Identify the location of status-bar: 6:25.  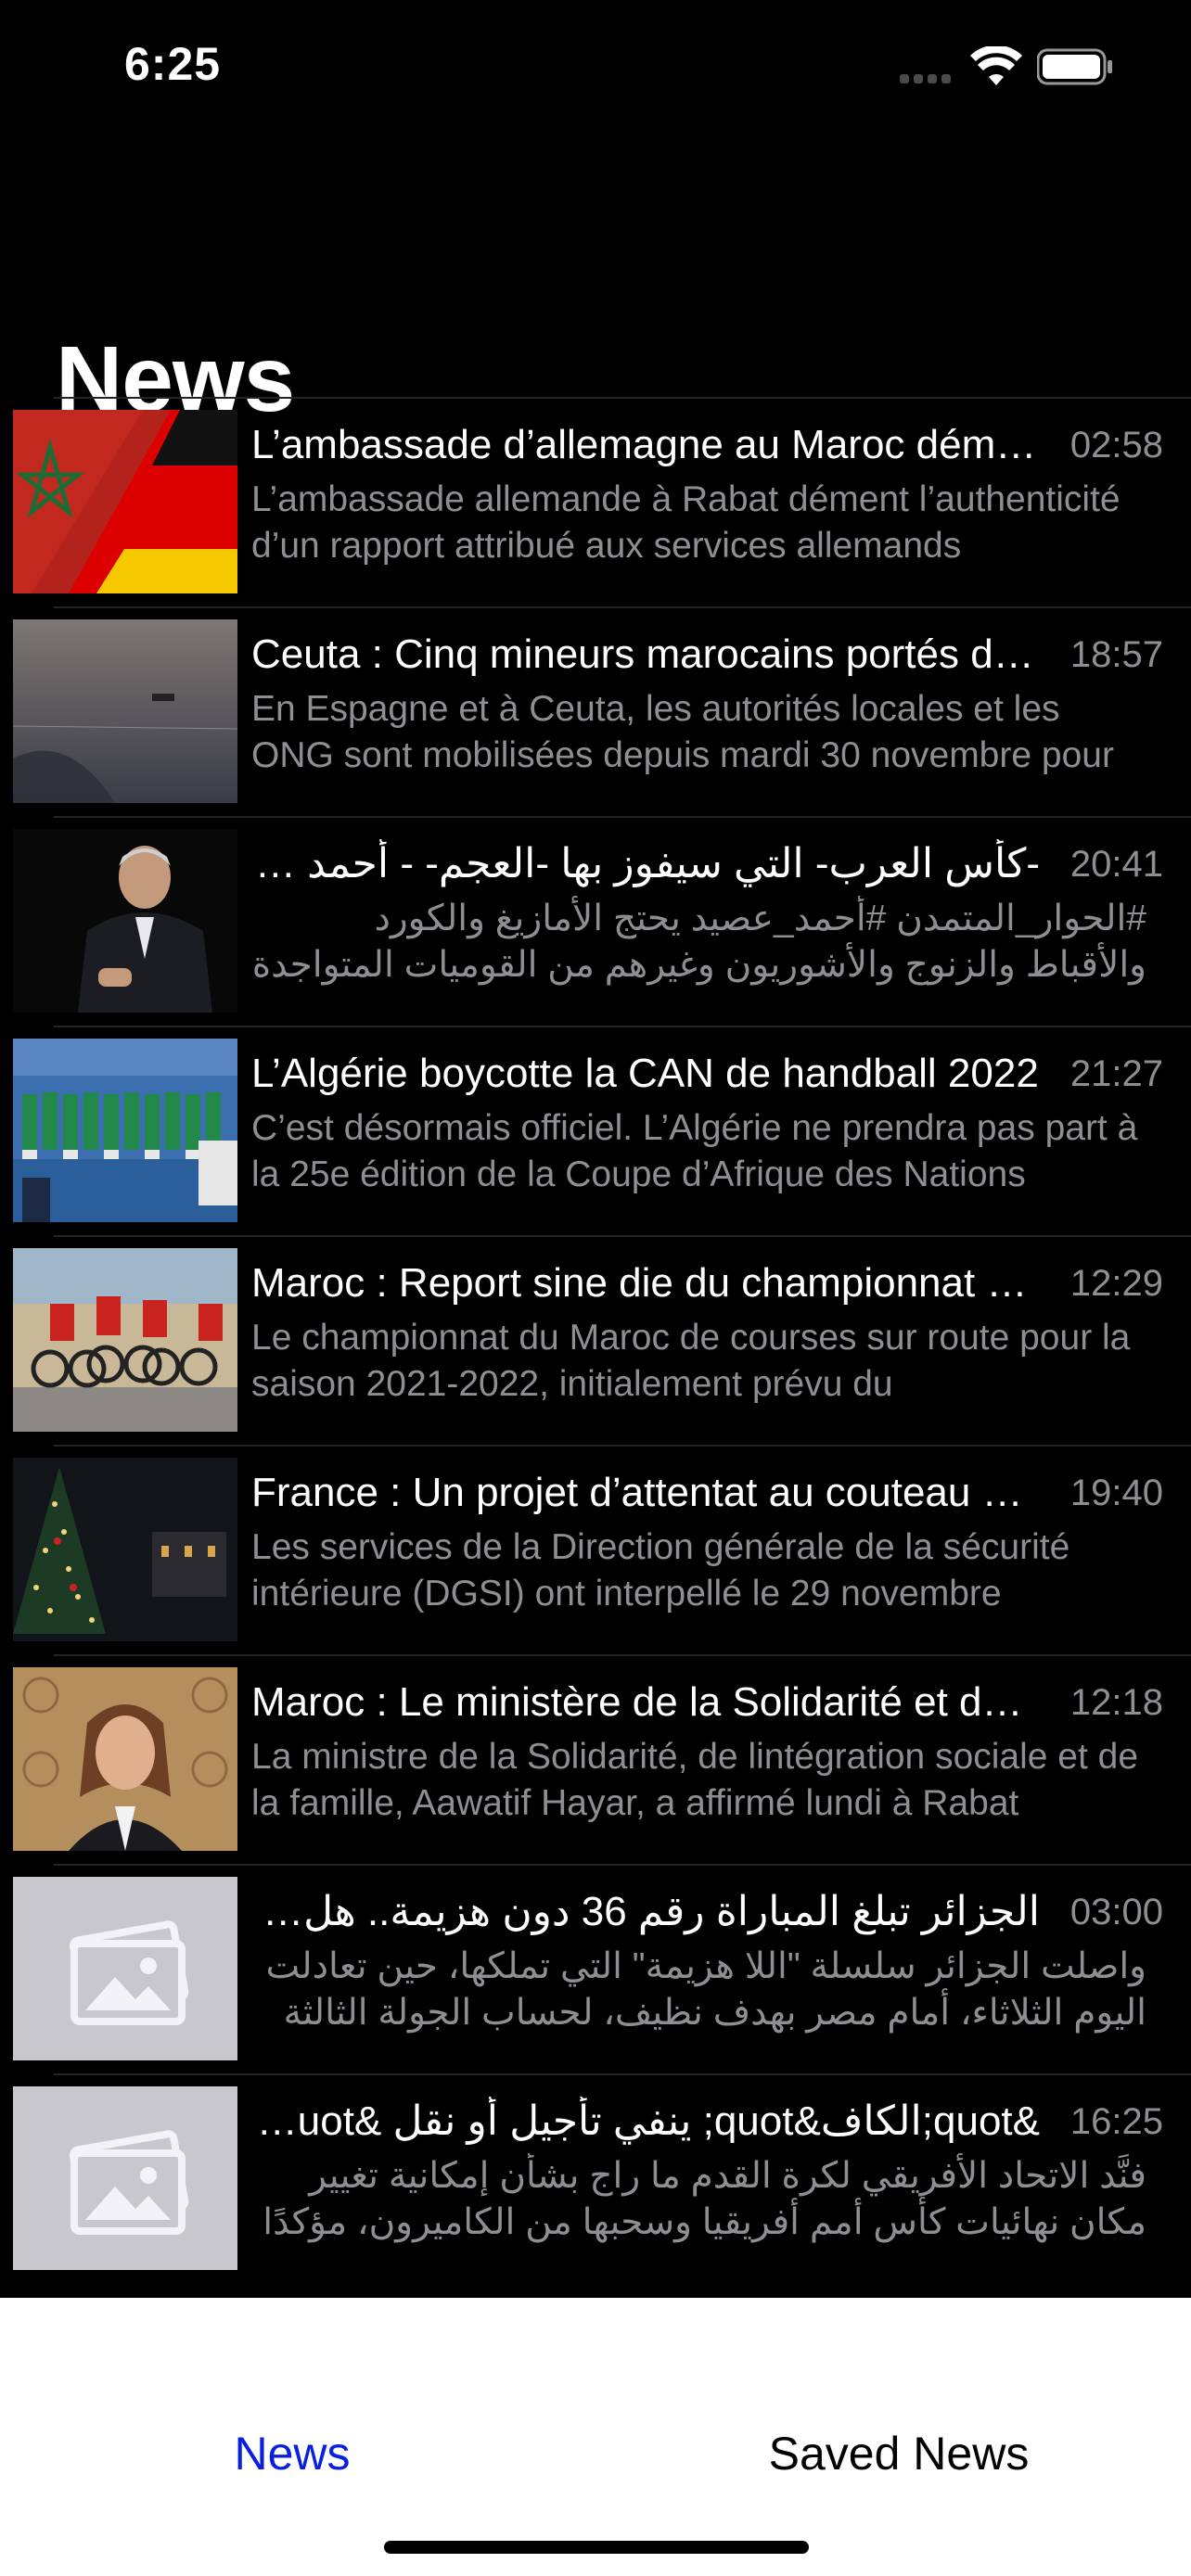
(595, 65).